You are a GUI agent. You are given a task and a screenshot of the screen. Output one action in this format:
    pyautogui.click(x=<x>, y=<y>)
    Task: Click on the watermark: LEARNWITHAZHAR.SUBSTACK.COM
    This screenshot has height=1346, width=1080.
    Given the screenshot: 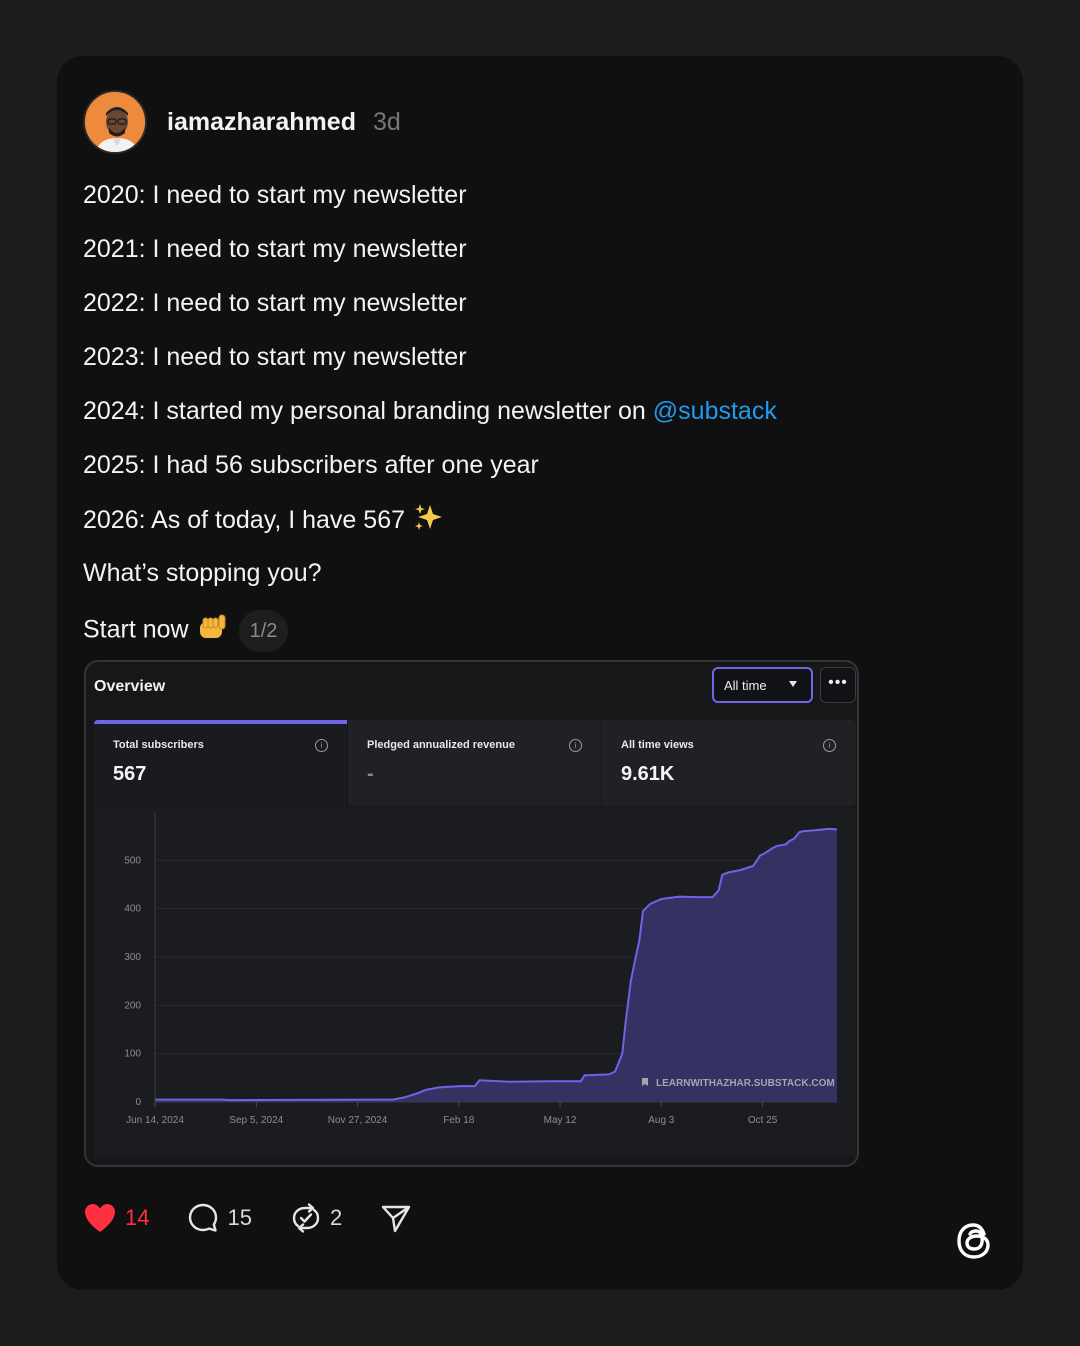 What is the action you would take?
    pyautogui.click(x=738, y=1083)
    